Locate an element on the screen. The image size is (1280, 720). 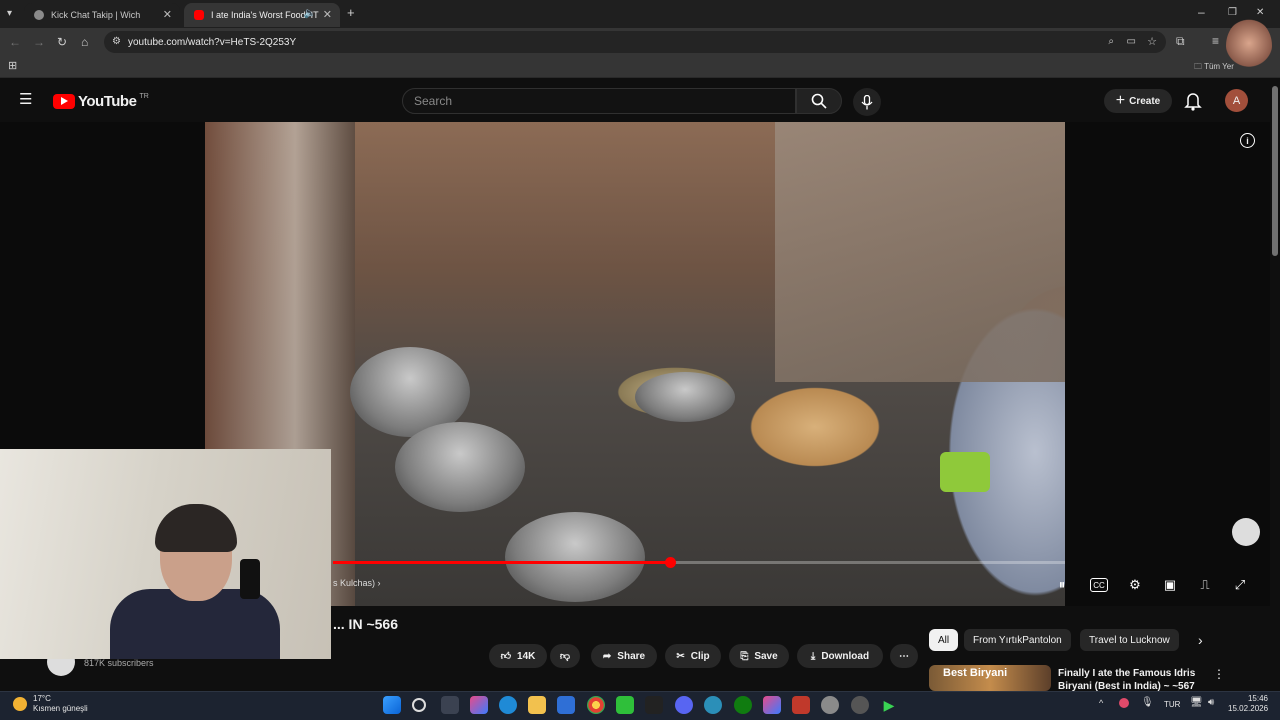
extensions-icon: ⧉ is located at coordinates (1180, 41).